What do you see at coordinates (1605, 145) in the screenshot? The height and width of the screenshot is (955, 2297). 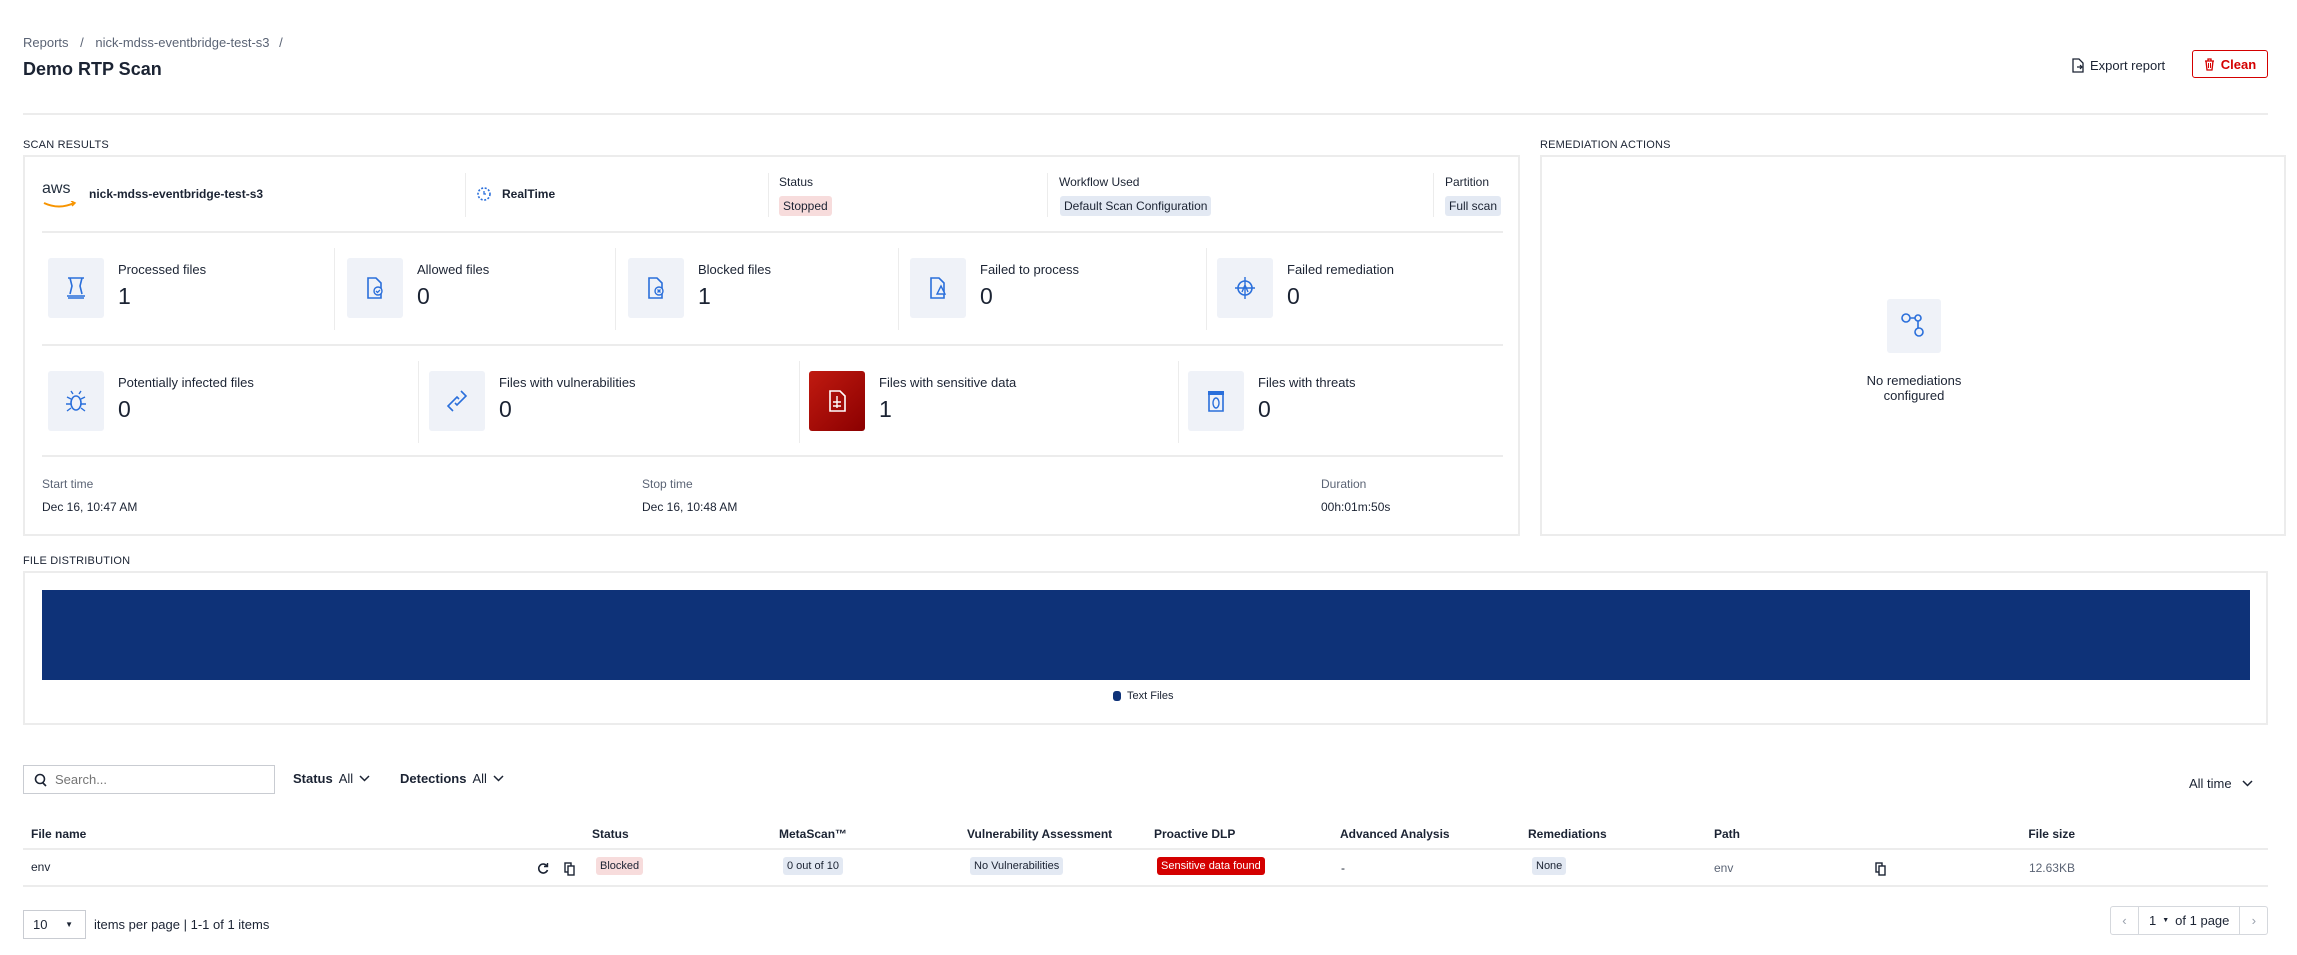 I see `remediation-heading: REMEDIATION ACTIONS` at bounding box center [1605, 145].